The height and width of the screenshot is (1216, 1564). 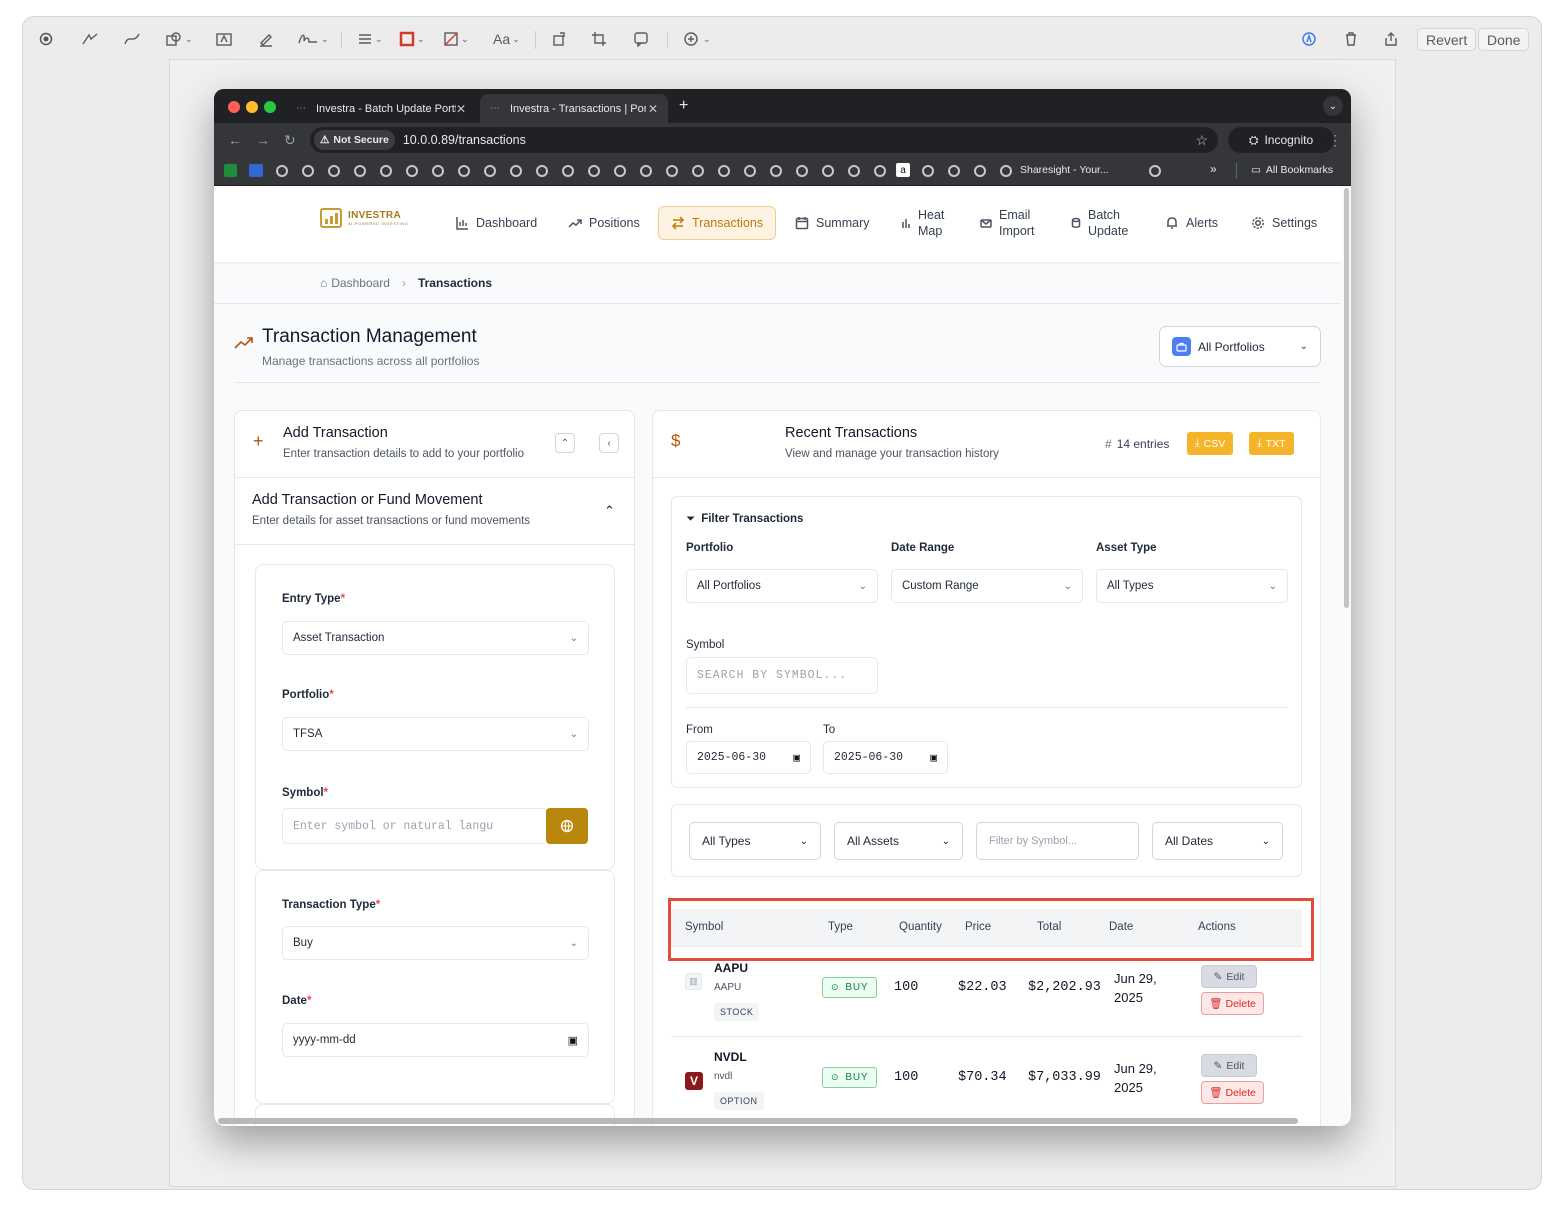 I want to click on more-bookmarks-icon: », so click(x=1213, y=169).